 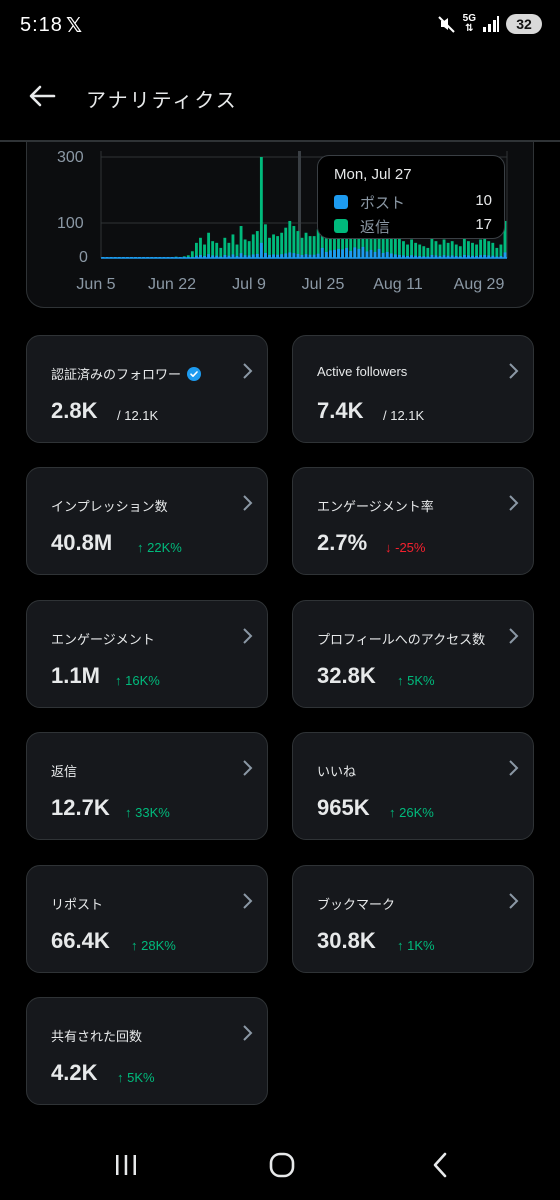 I want to click on app-header: アナリティクス, so click(x=280, y=99).